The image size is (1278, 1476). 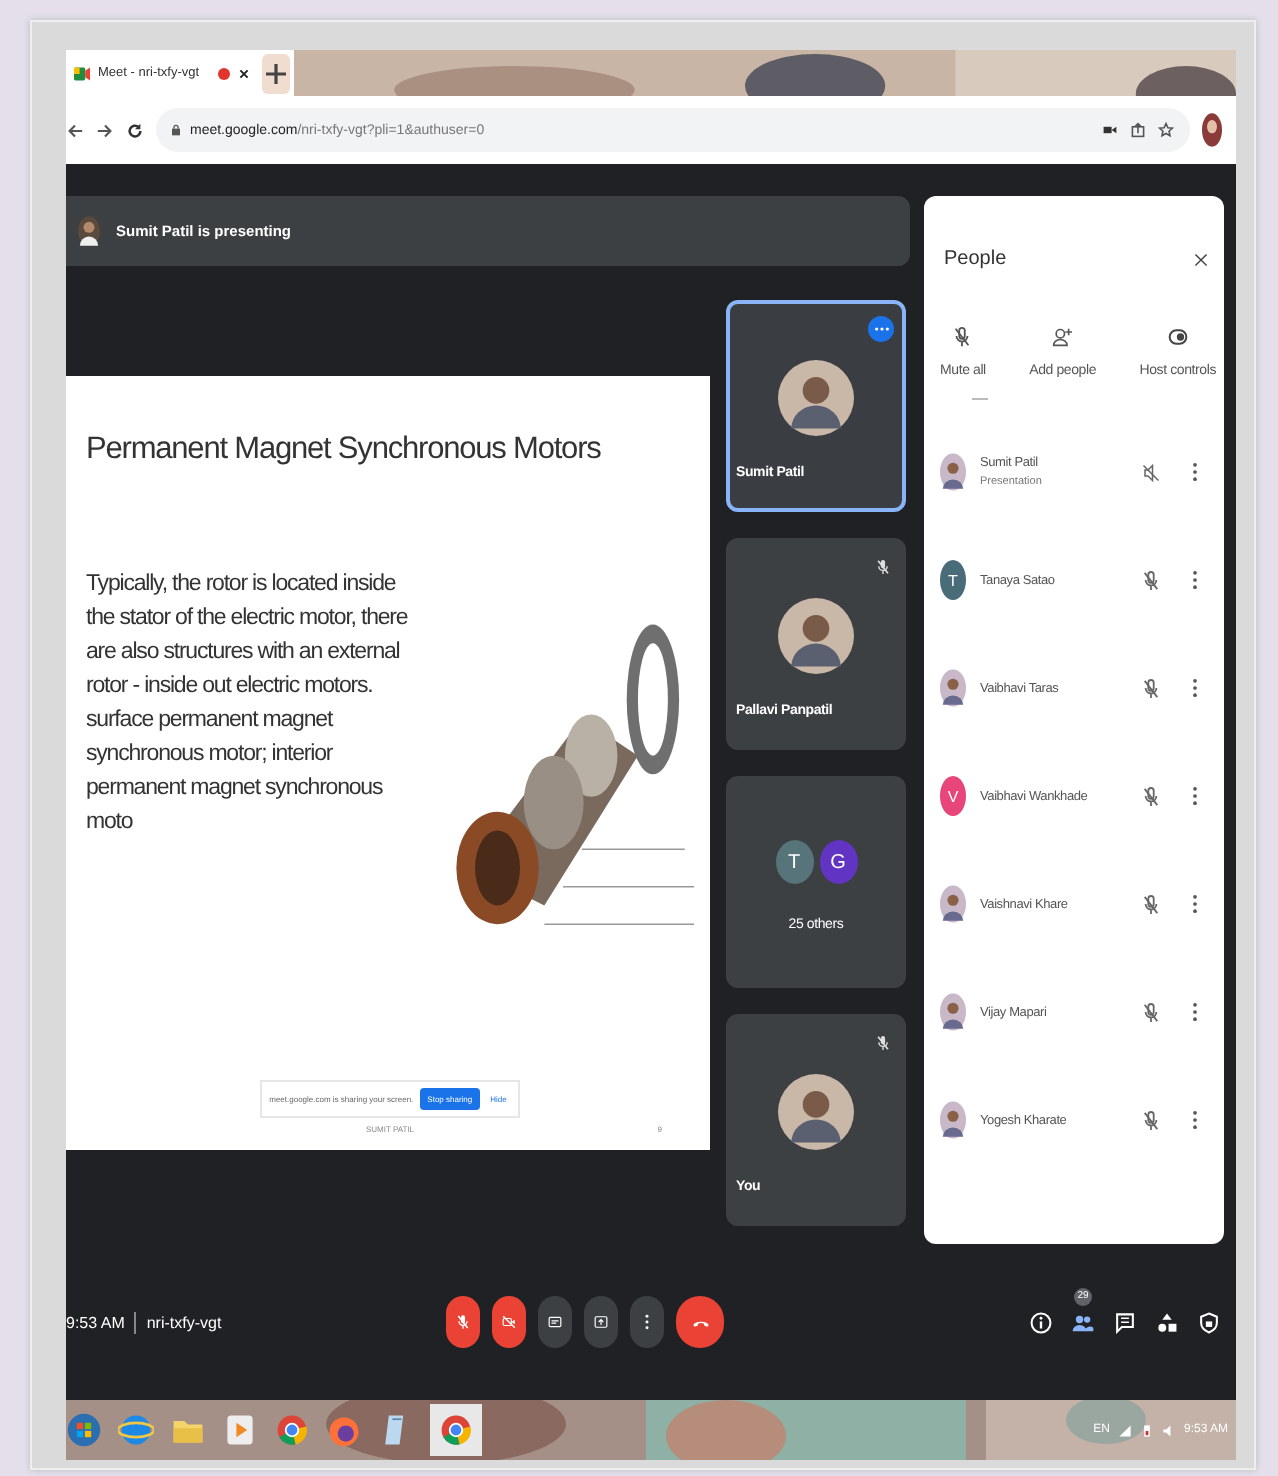 What do you see at coordinates (838, 862) in the screenshot?
I see `avatar-letter: G` at bounding box center [838, 862].